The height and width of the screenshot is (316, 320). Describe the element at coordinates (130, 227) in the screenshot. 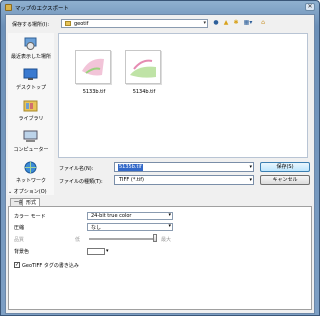

I see `compression-dropdown: なし ▾` at that location.